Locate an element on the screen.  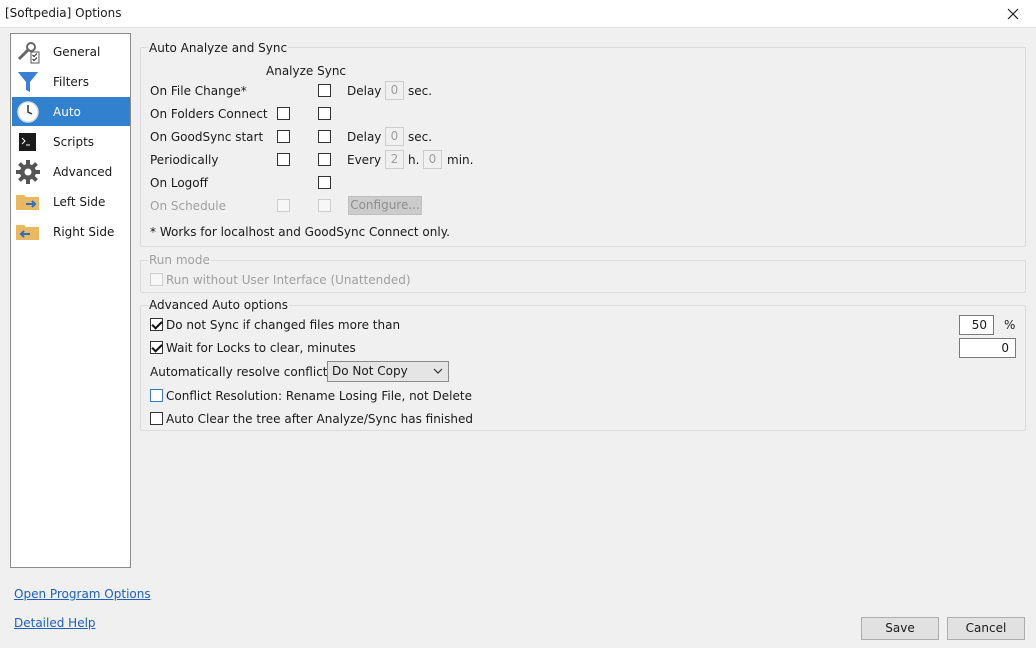
on-goodsync-start-sync-checkbox is located at coordinates (324, 136).